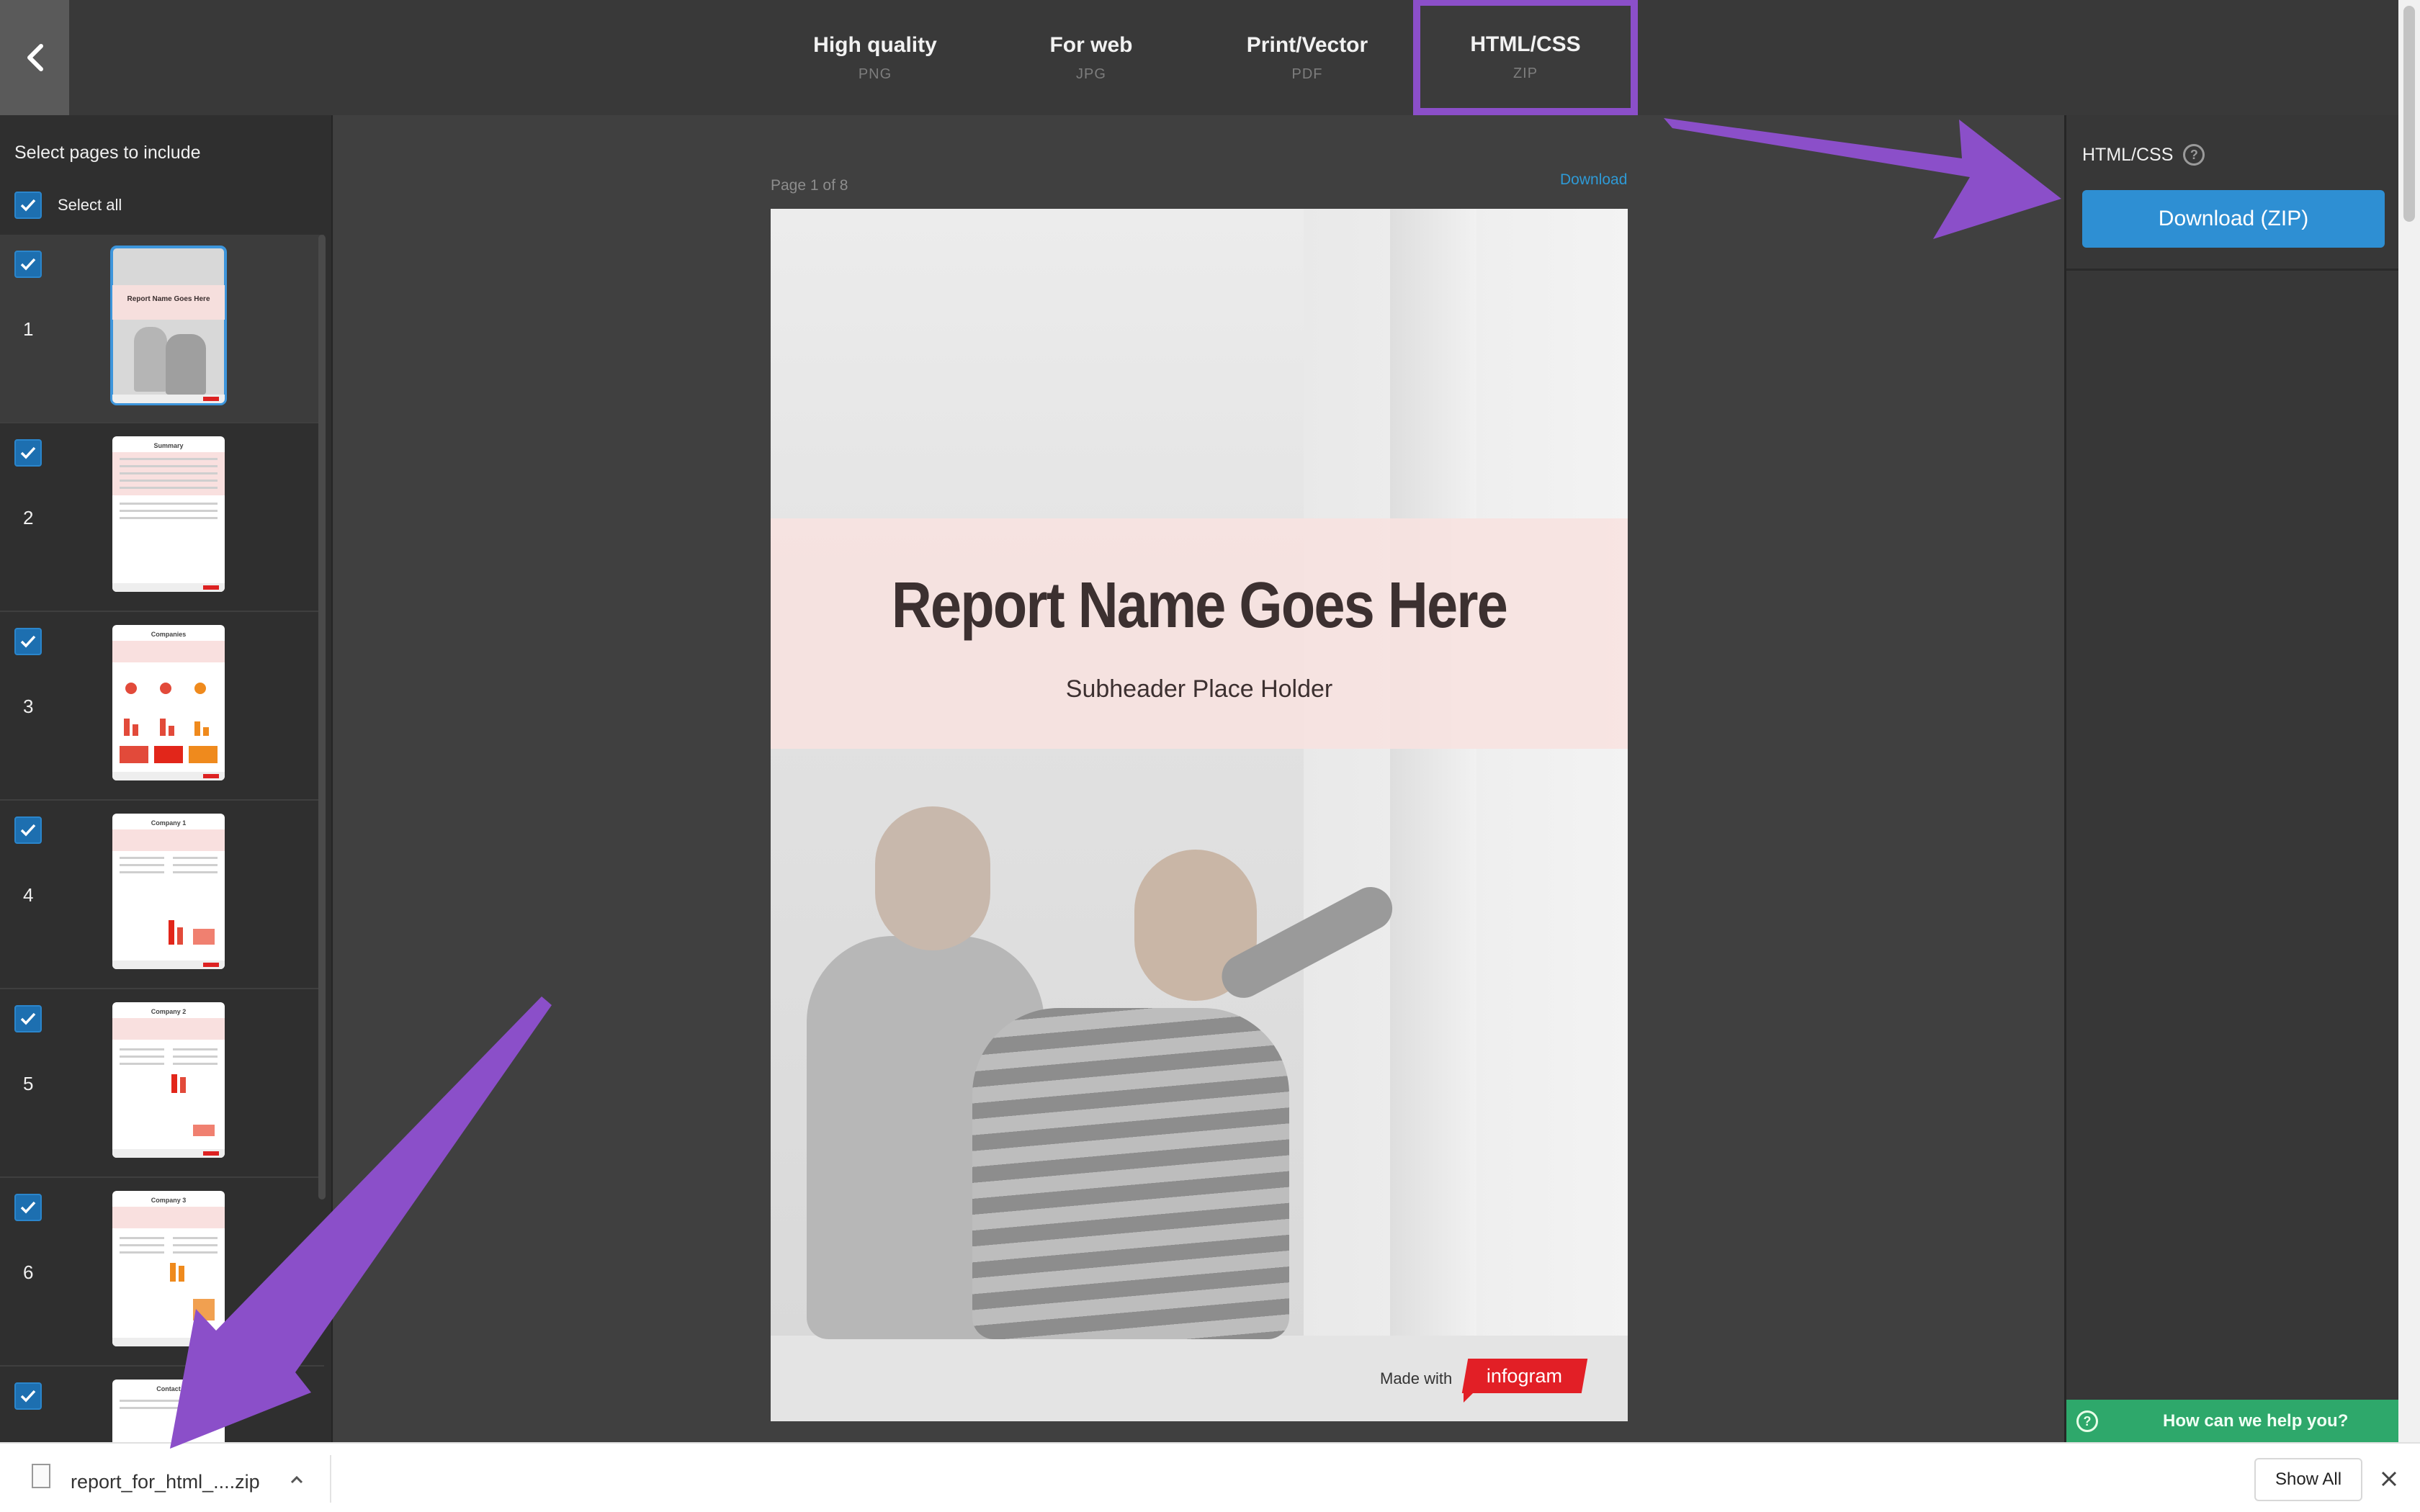 The width and height of the screenshot is (2420, 1512). Describe the element at coordinates (168, 325) in the screenshot. I see `page-thumbnail: Report Name Goes Here` at that location.